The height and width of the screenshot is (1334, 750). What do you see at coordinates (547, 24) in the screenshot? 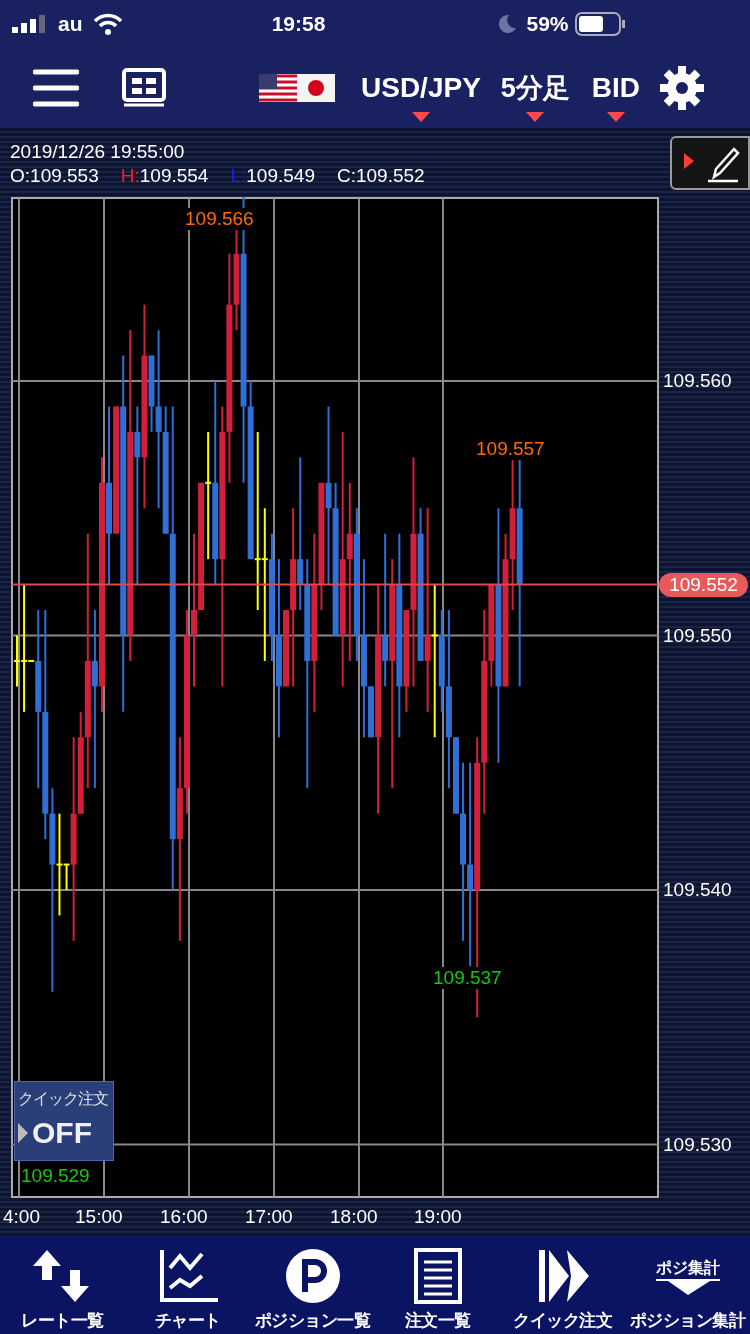
I see `battery-percent: 59%` at bounding box center [547, 24].